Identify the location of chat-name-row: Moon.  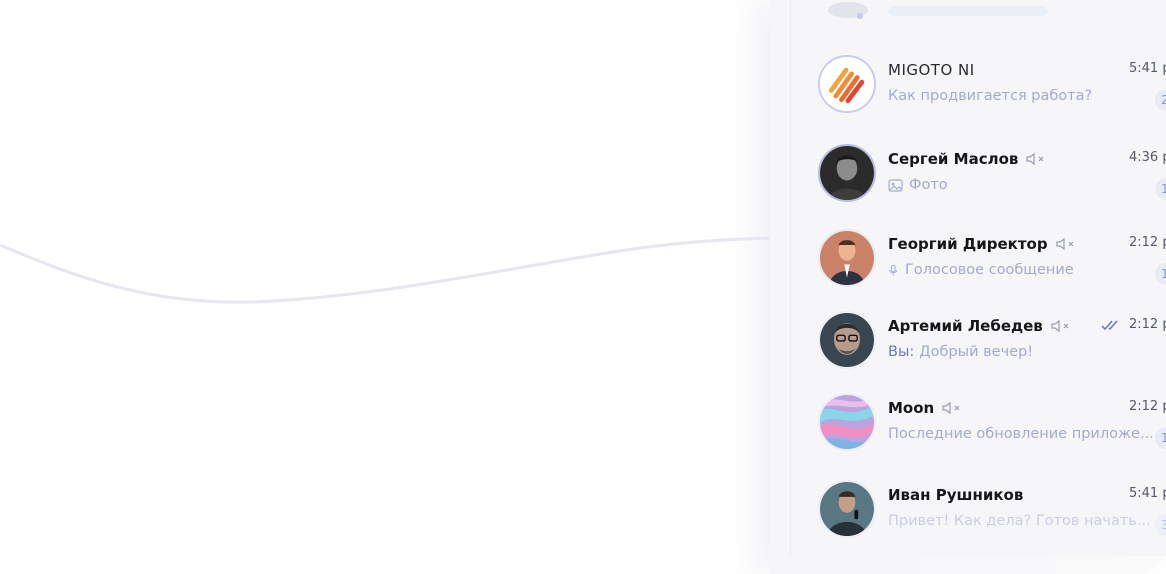
(925, 408).